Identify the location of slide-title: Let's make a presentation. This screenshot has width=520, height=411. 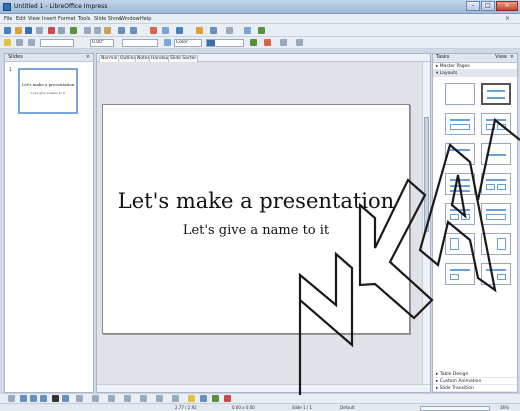
(256, 201).